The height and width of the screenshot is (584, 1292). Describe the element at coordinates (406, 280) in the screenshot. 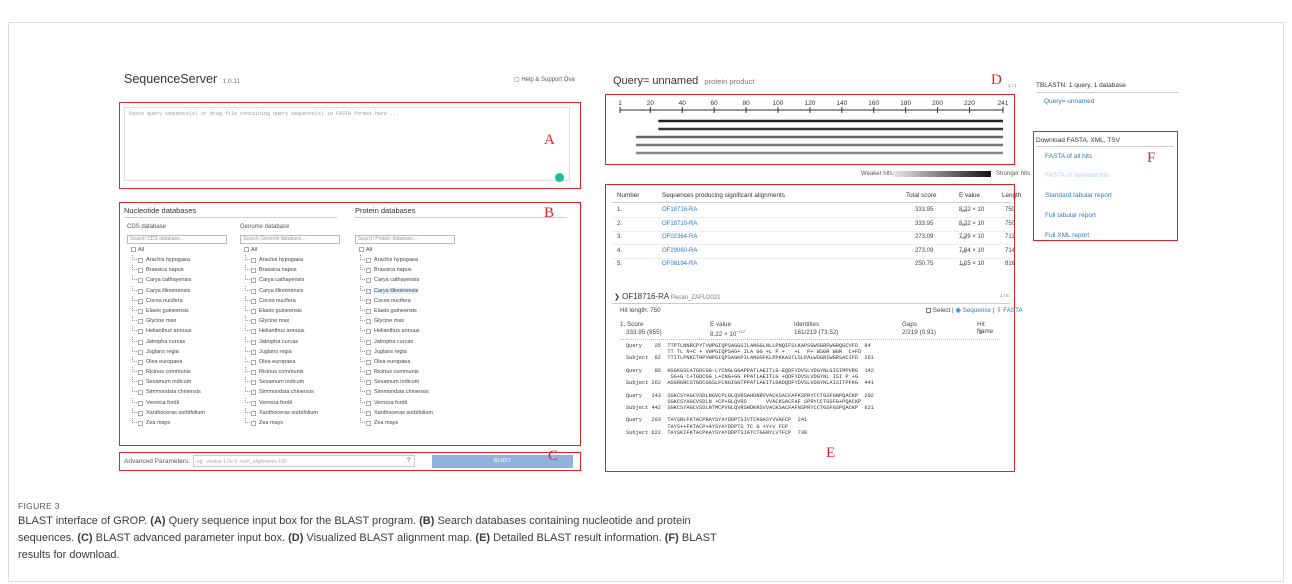

I see `protein-db-item: Carya cathayensis` at that location.